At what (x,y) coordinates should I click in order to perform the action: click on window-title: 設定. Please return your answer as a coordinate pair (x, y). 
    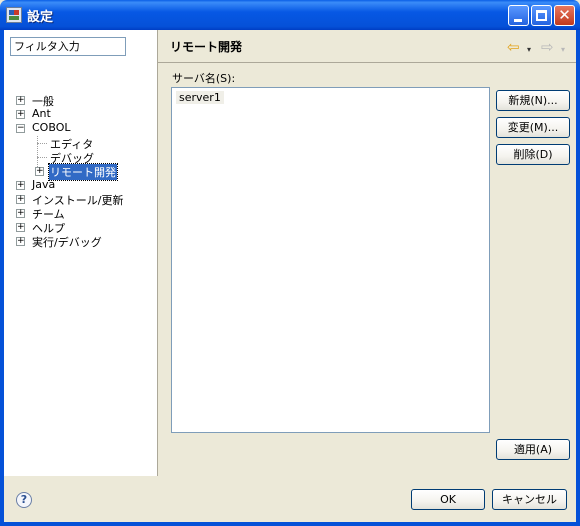
    Looking at the image, I should click on (40, 17).